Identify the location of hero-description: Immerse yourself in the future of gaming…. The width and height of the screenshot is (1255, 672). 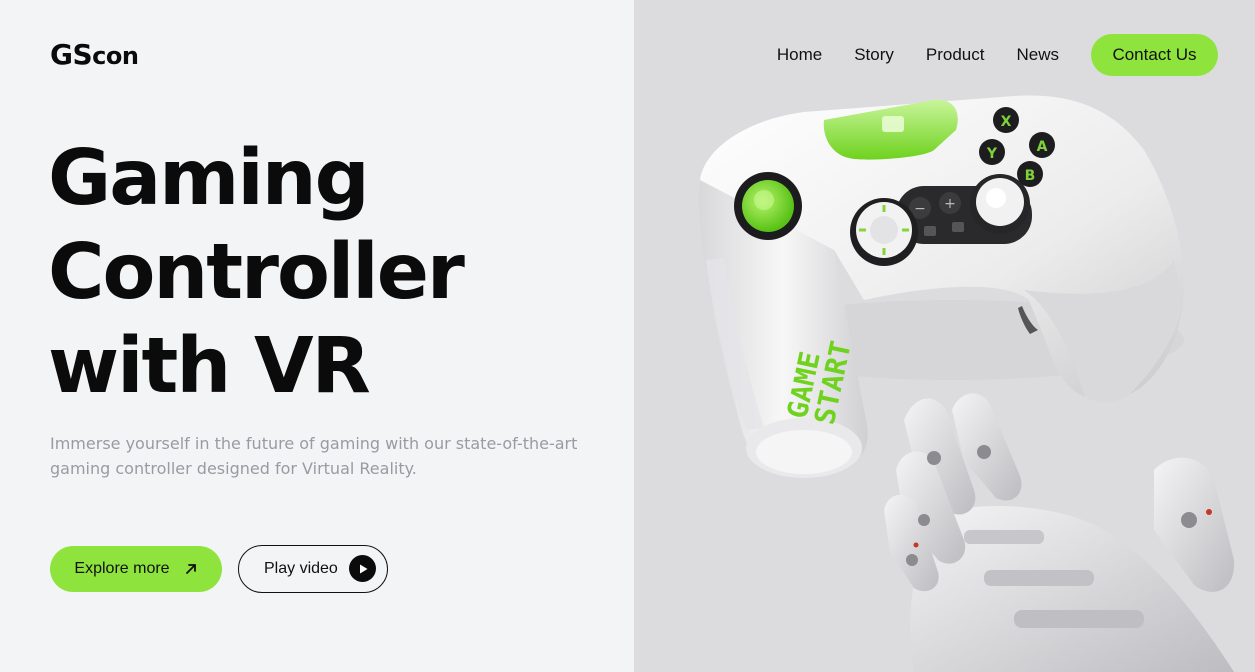
(314, 456).